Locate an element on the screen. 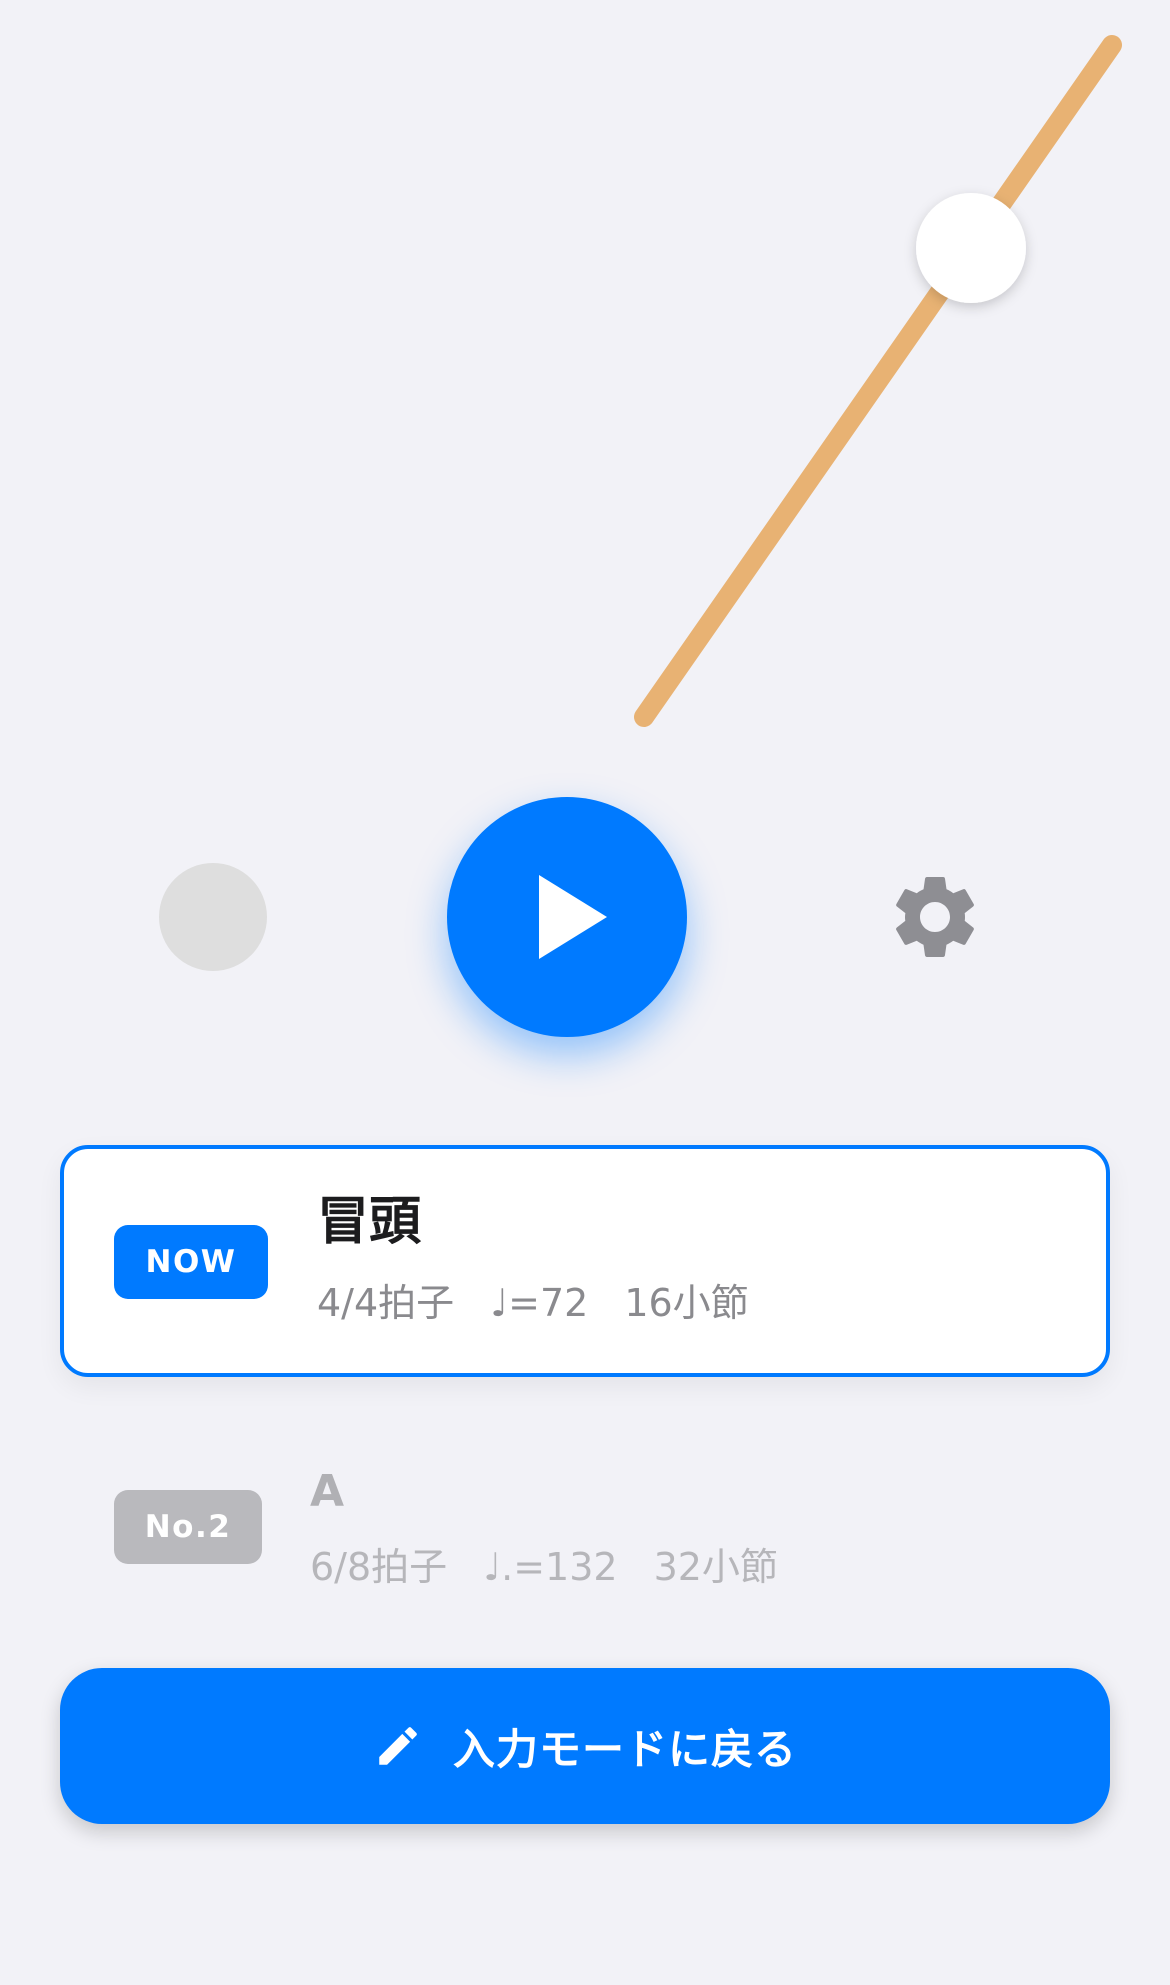 This screenshot has height=1985, width=1170. section-title: 冒頭 is located at coordinates (369, 1222).